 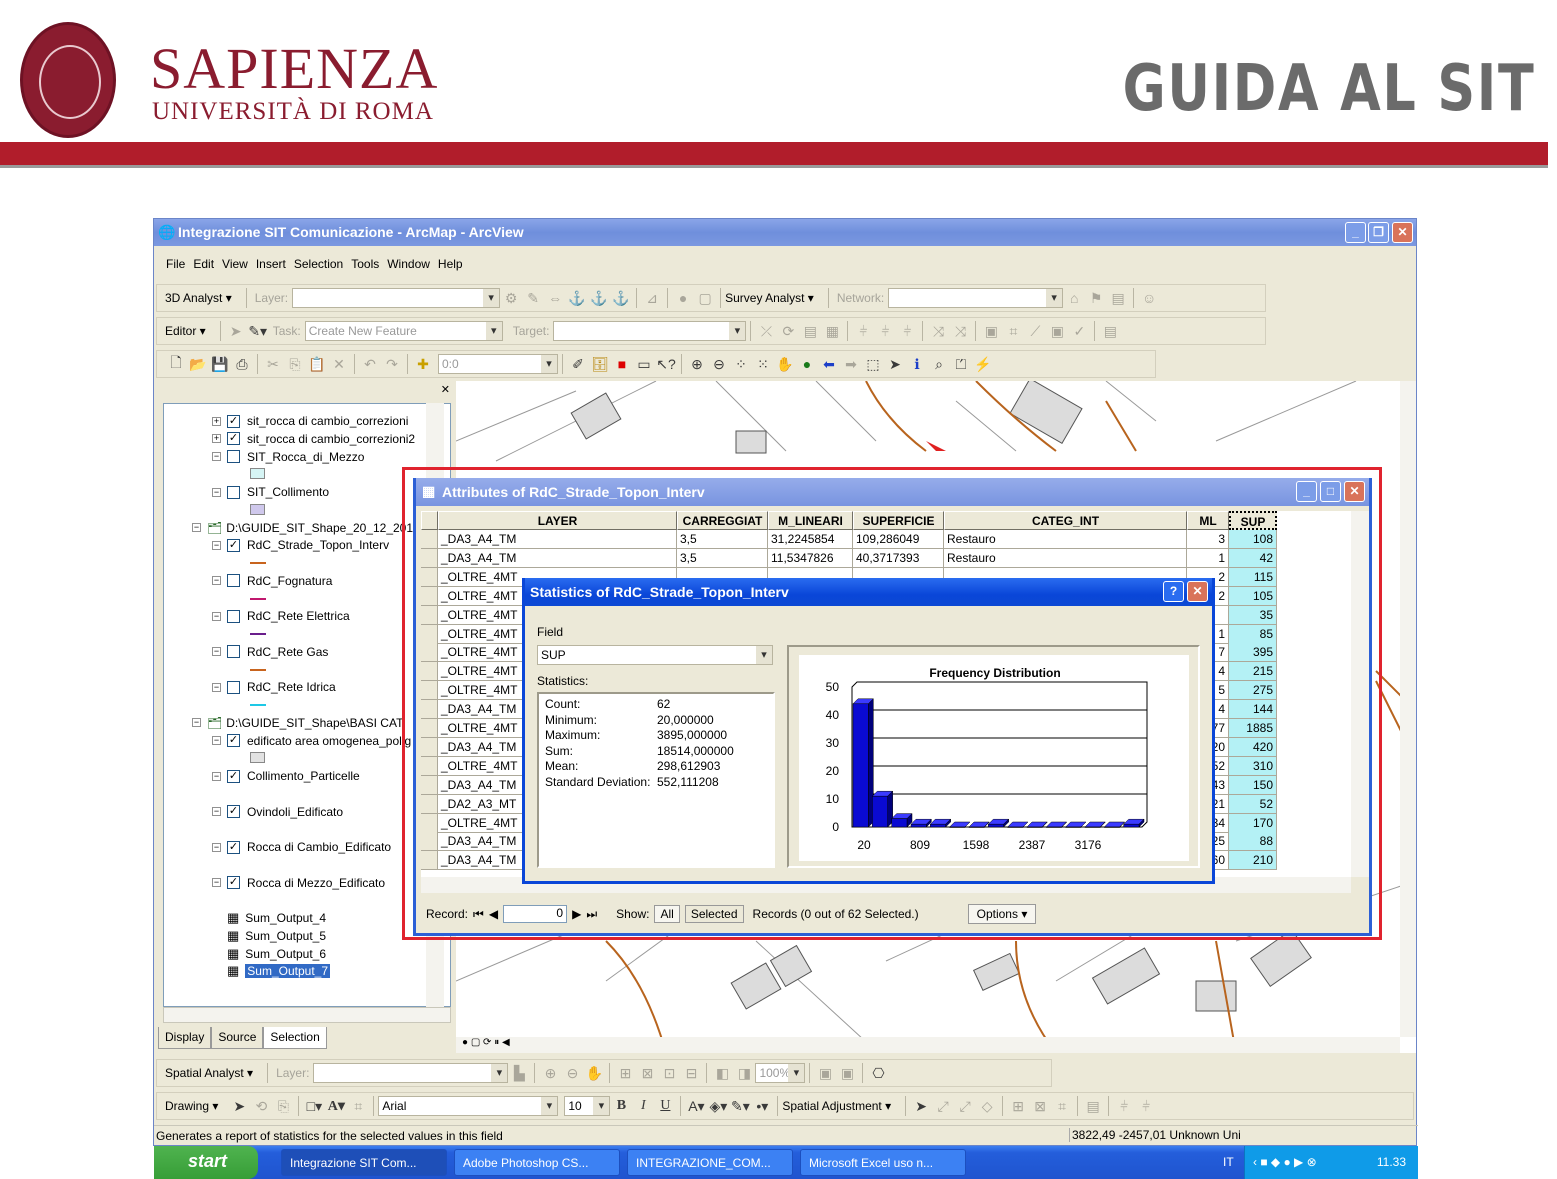 I want to click on layer-name: Sum_Output_6, so click(x=285, y=954).